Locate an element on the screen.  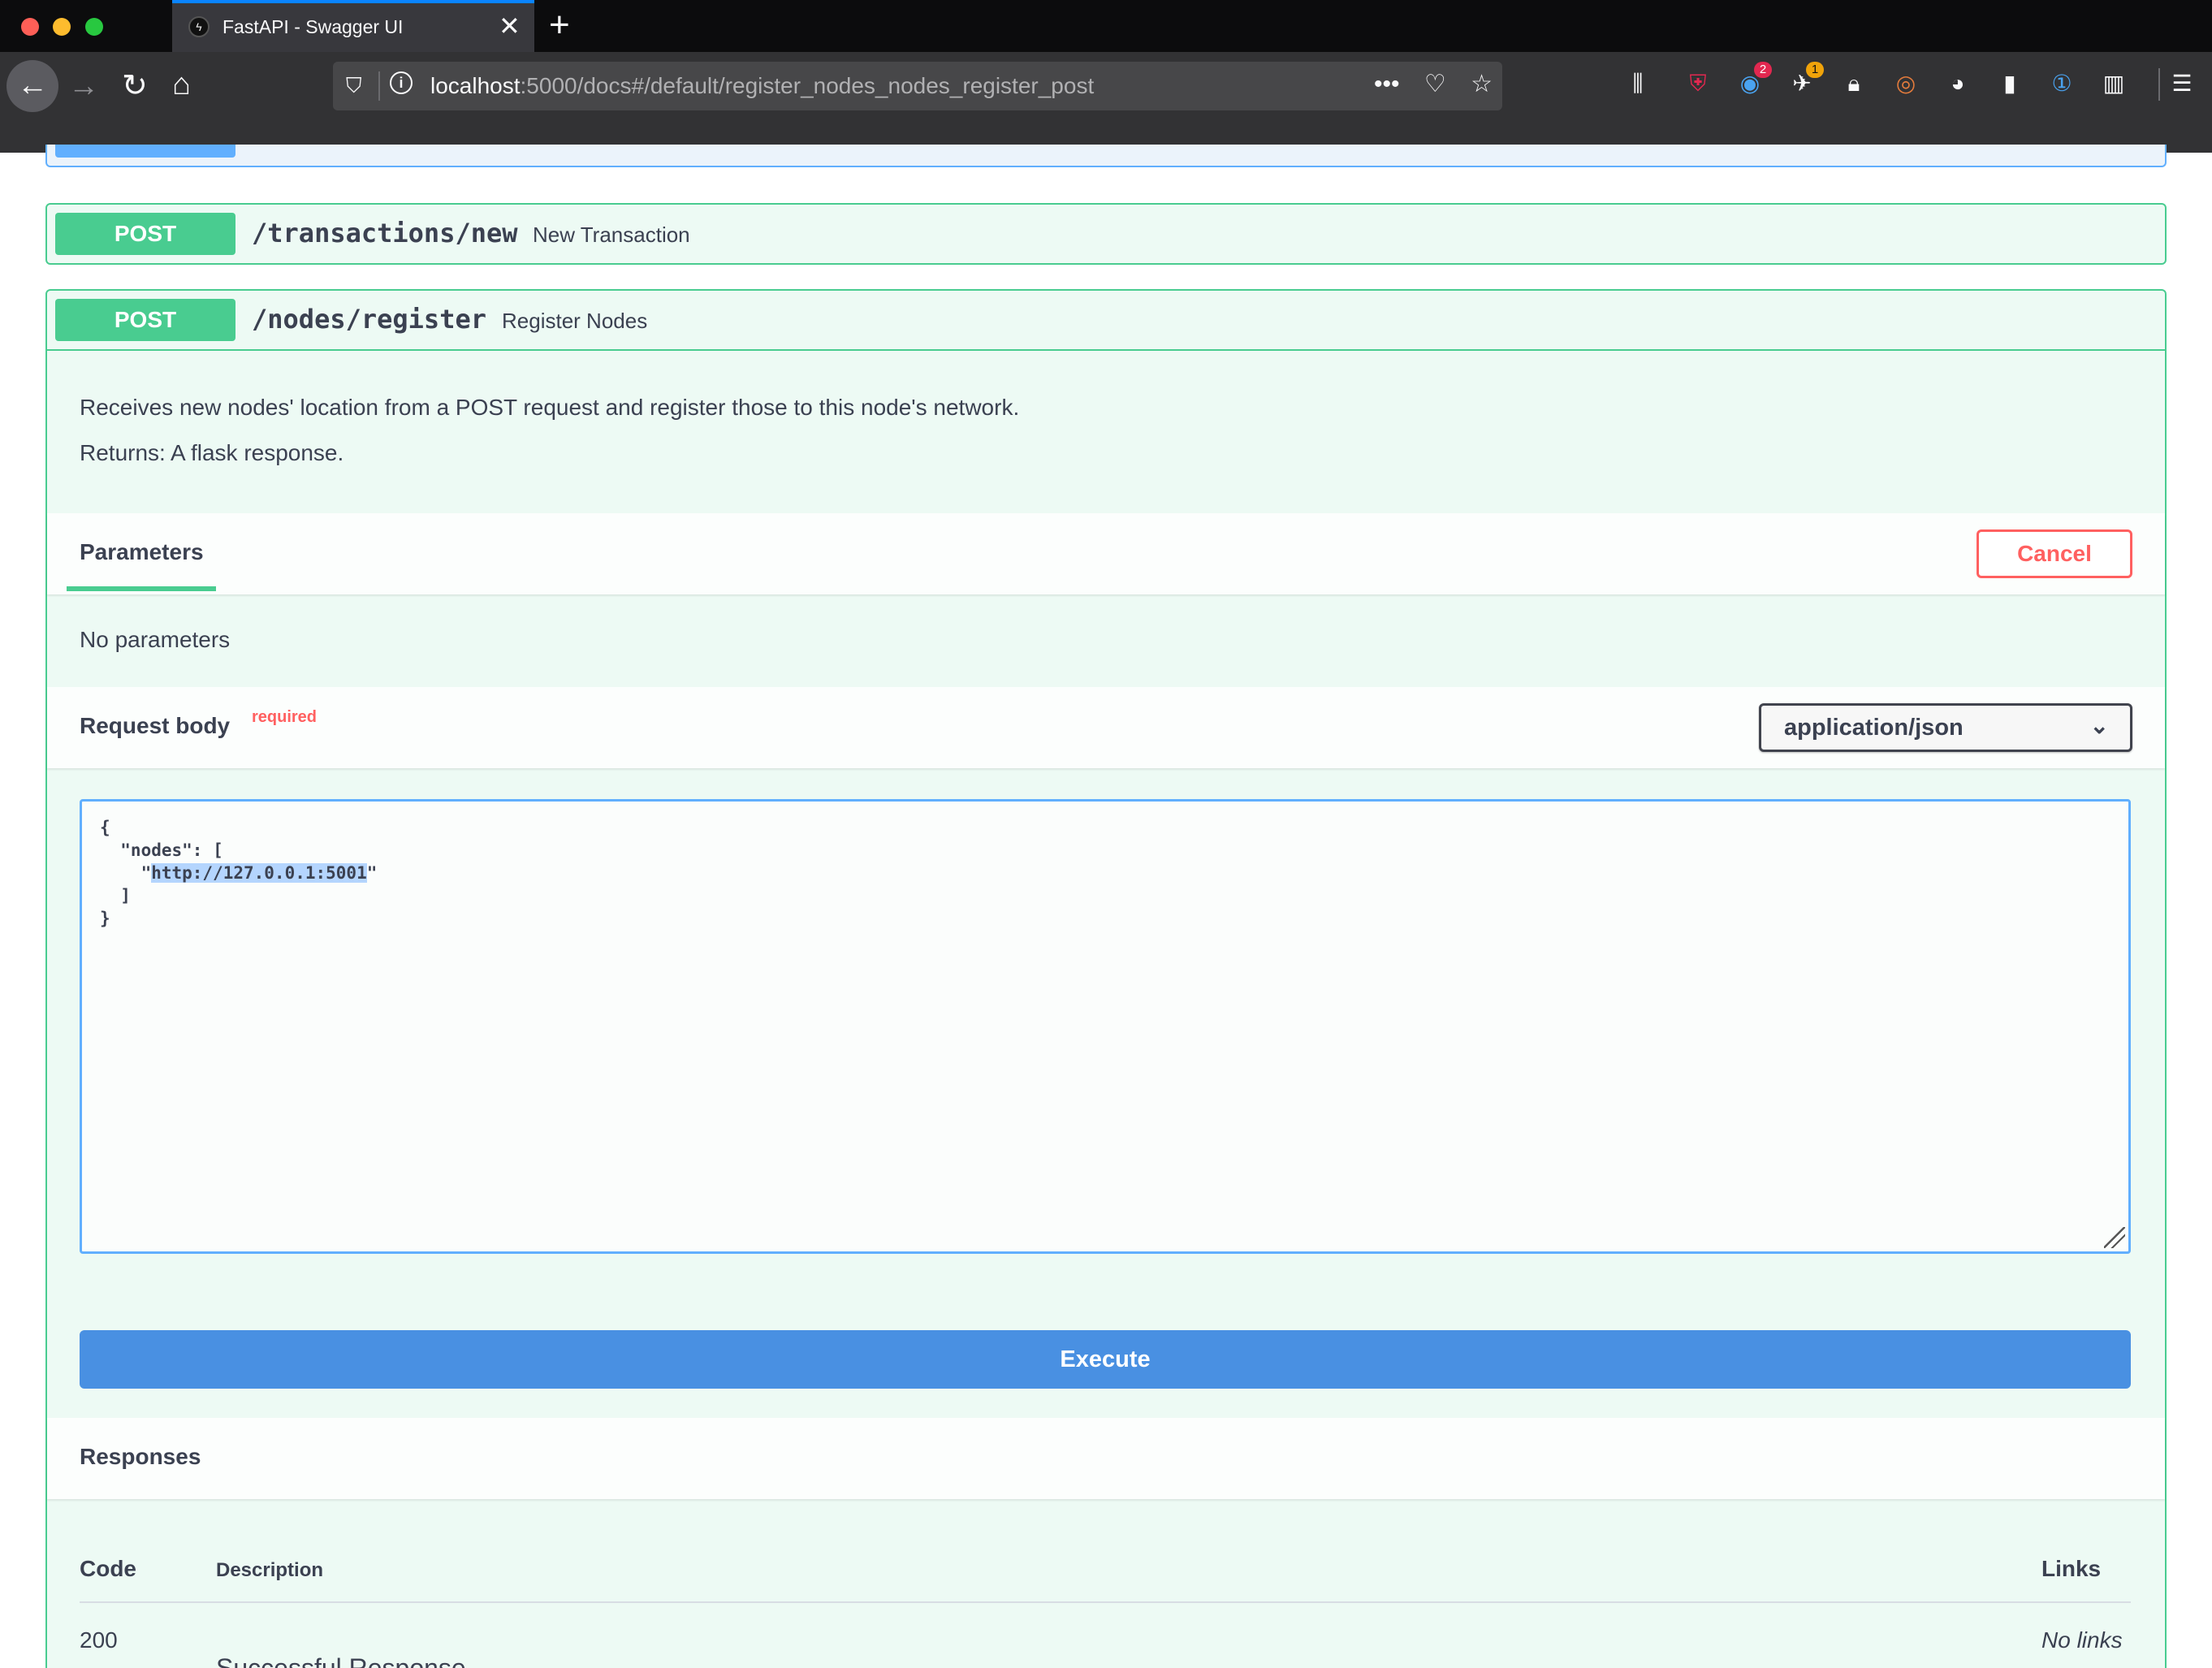
url-host: localhost is located at coordinates (475, 85).